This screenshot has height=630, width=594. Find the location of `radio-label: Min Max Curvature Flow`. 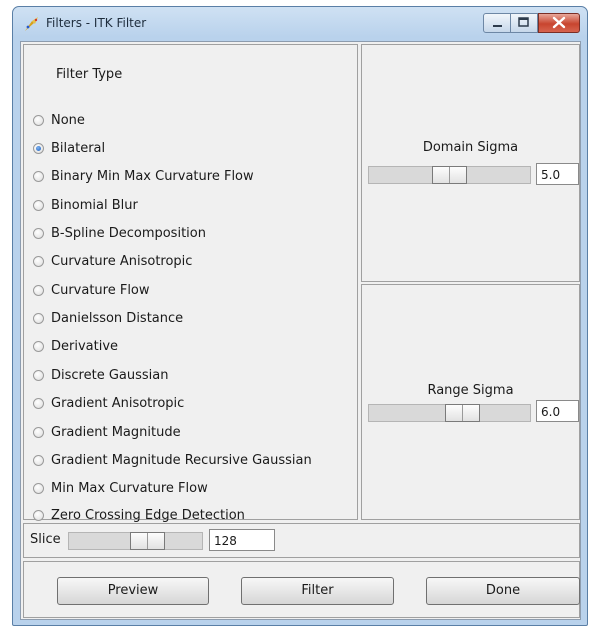

radio-label: Min Max Curvature Flow is located at coordinates (129, 488).